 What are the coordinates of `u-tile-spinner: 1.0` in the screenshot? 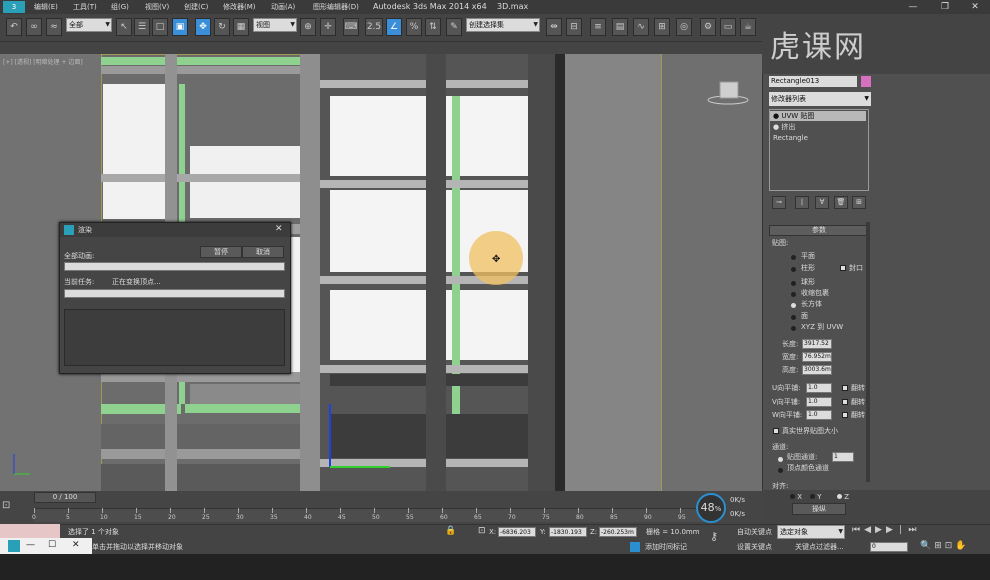 It's located at (819, 388).